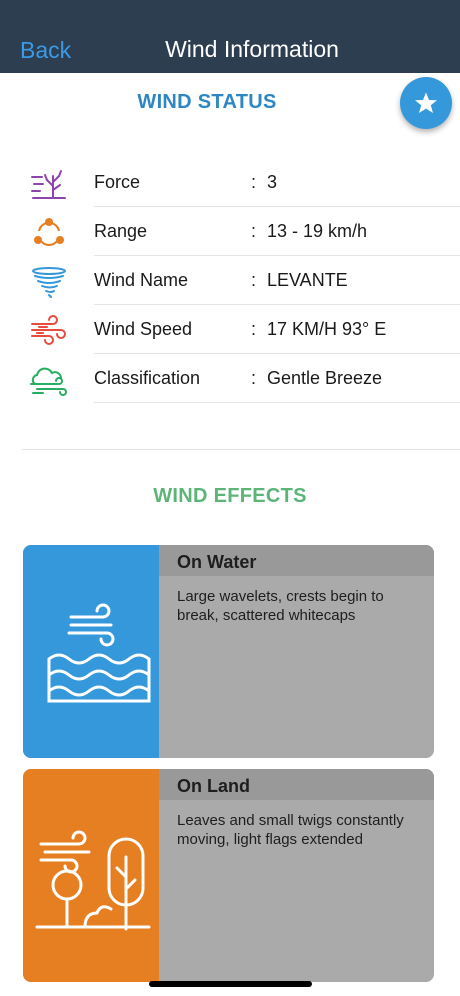  I want to click on home-indicator, so click(230, 984).